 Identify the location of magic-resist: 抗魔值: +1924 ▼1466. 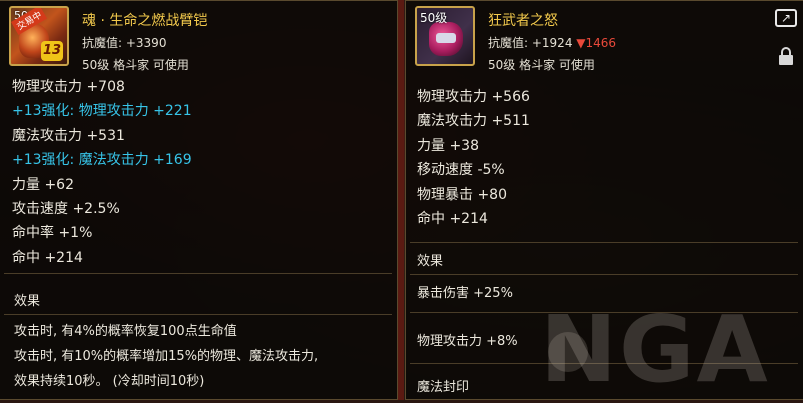
(552, 42).